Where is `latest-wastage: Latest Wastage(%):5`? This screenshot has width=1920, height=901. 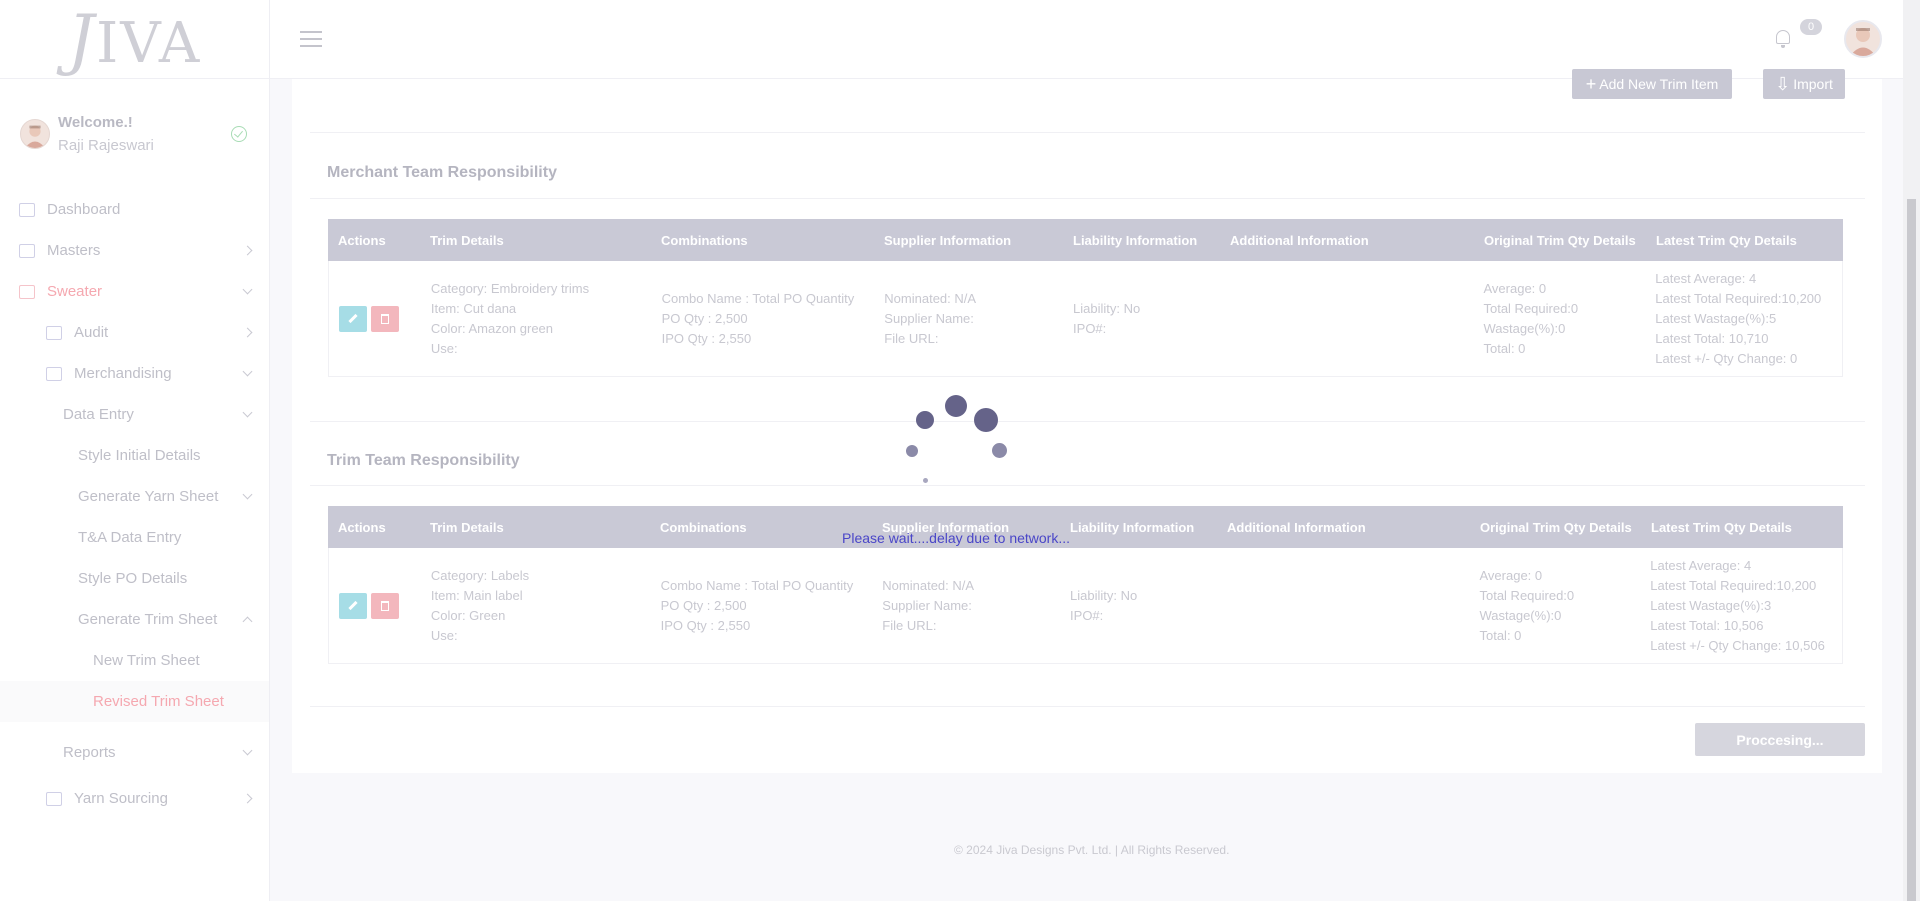 latest-wastage: Latest Wastage(%):5 is located at coordinates (1716, 318).